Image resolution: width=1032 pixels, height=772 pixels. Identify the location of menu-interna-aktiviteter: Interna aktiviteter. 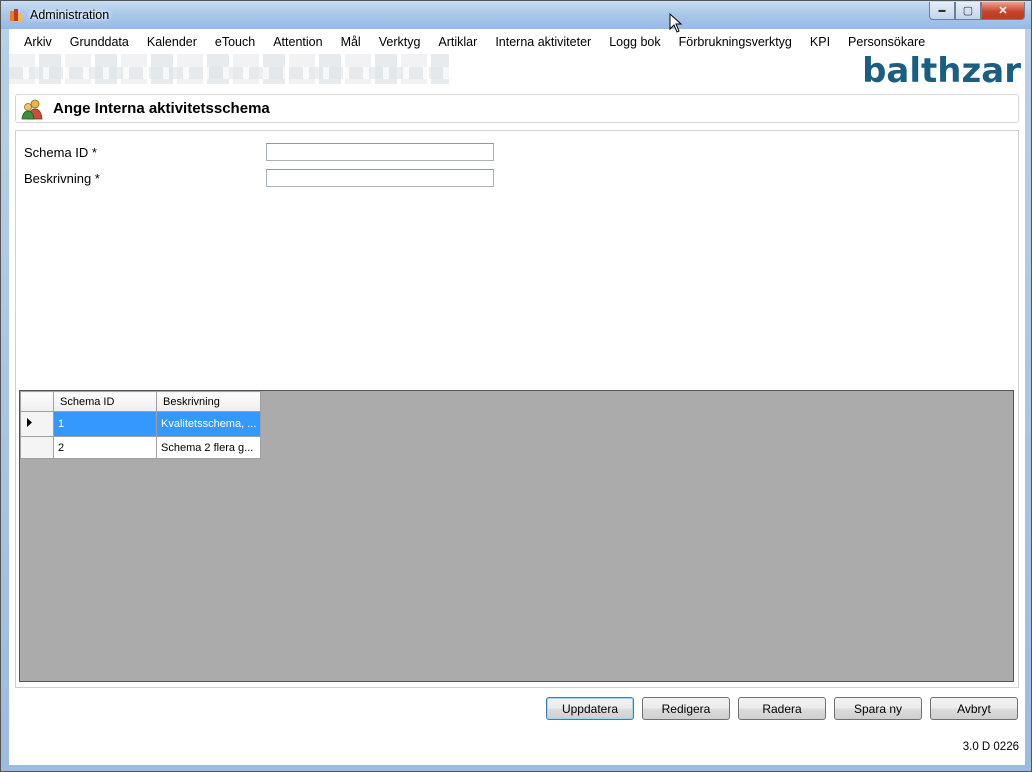
(543, 42).